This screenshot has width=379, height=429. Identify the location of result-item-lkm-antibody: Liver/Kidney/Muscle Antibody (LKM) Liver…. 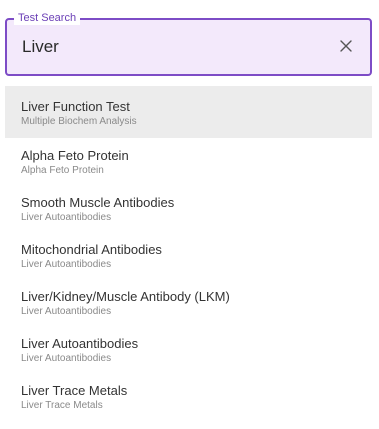
(188, 302).